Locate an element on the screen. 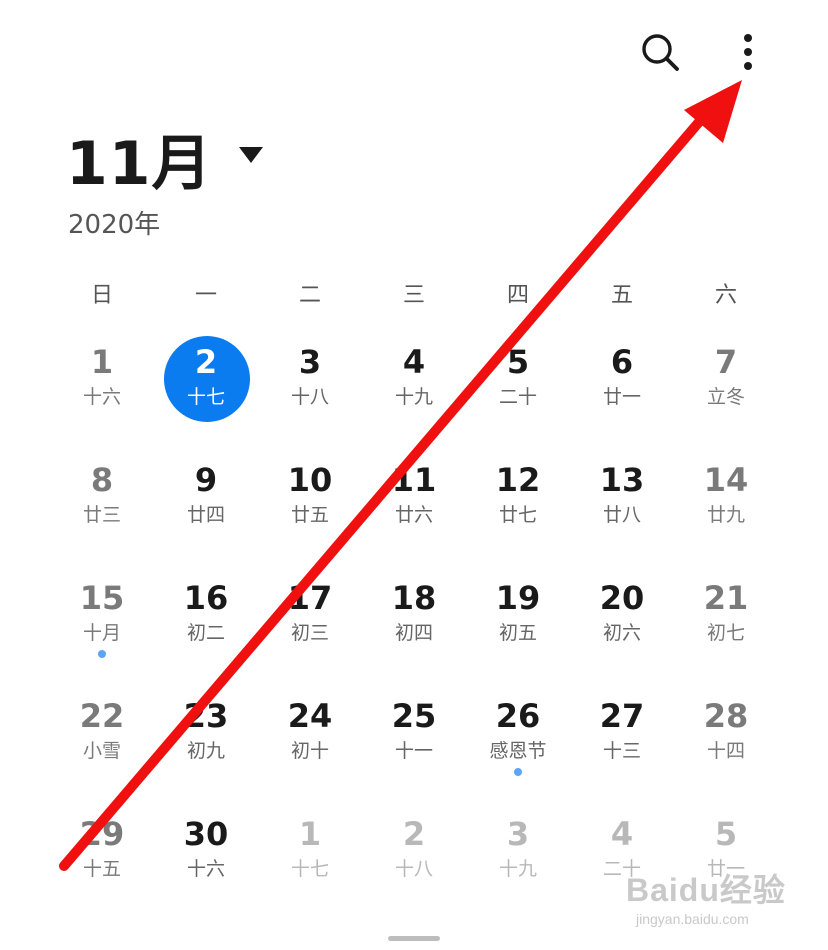 This screenshot has width=828, height=950. lunar-date: 初七 is located at coordinates (725, 633).